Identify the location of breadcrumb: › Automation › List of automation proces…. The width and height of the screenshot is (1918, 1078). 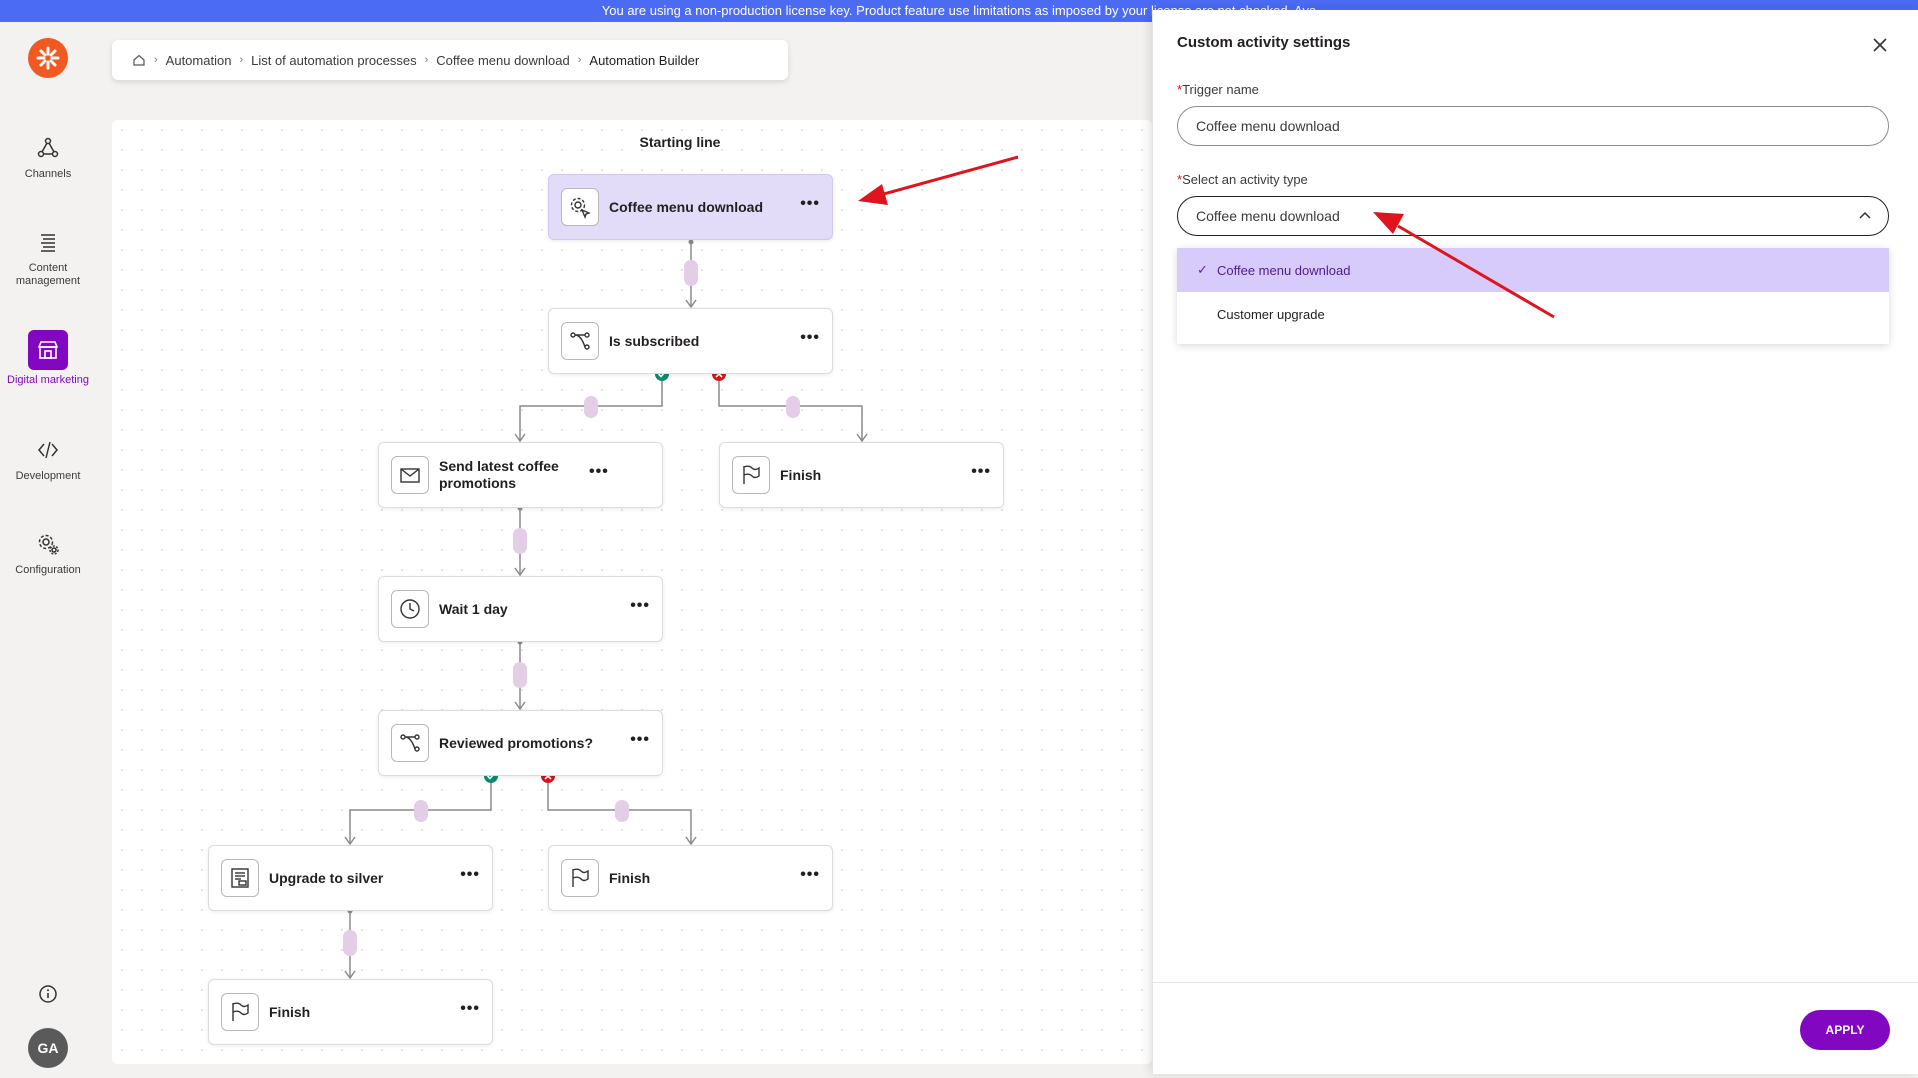
(450, 60).